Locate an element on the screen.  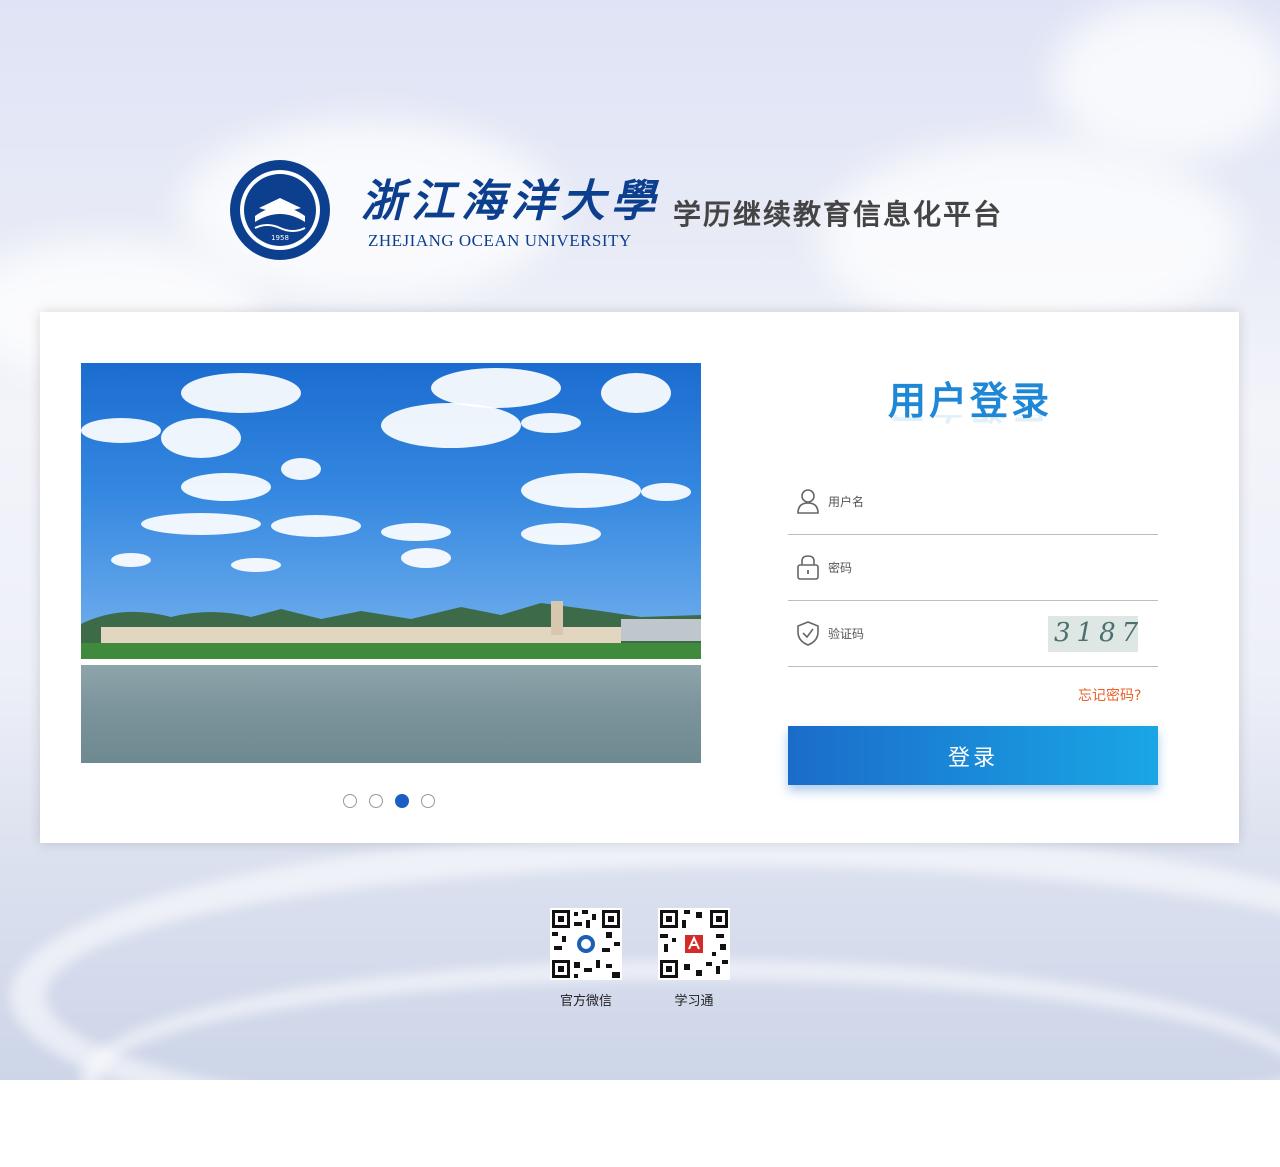
xuexitong-qr-icon is located at coordinates (694, 944).